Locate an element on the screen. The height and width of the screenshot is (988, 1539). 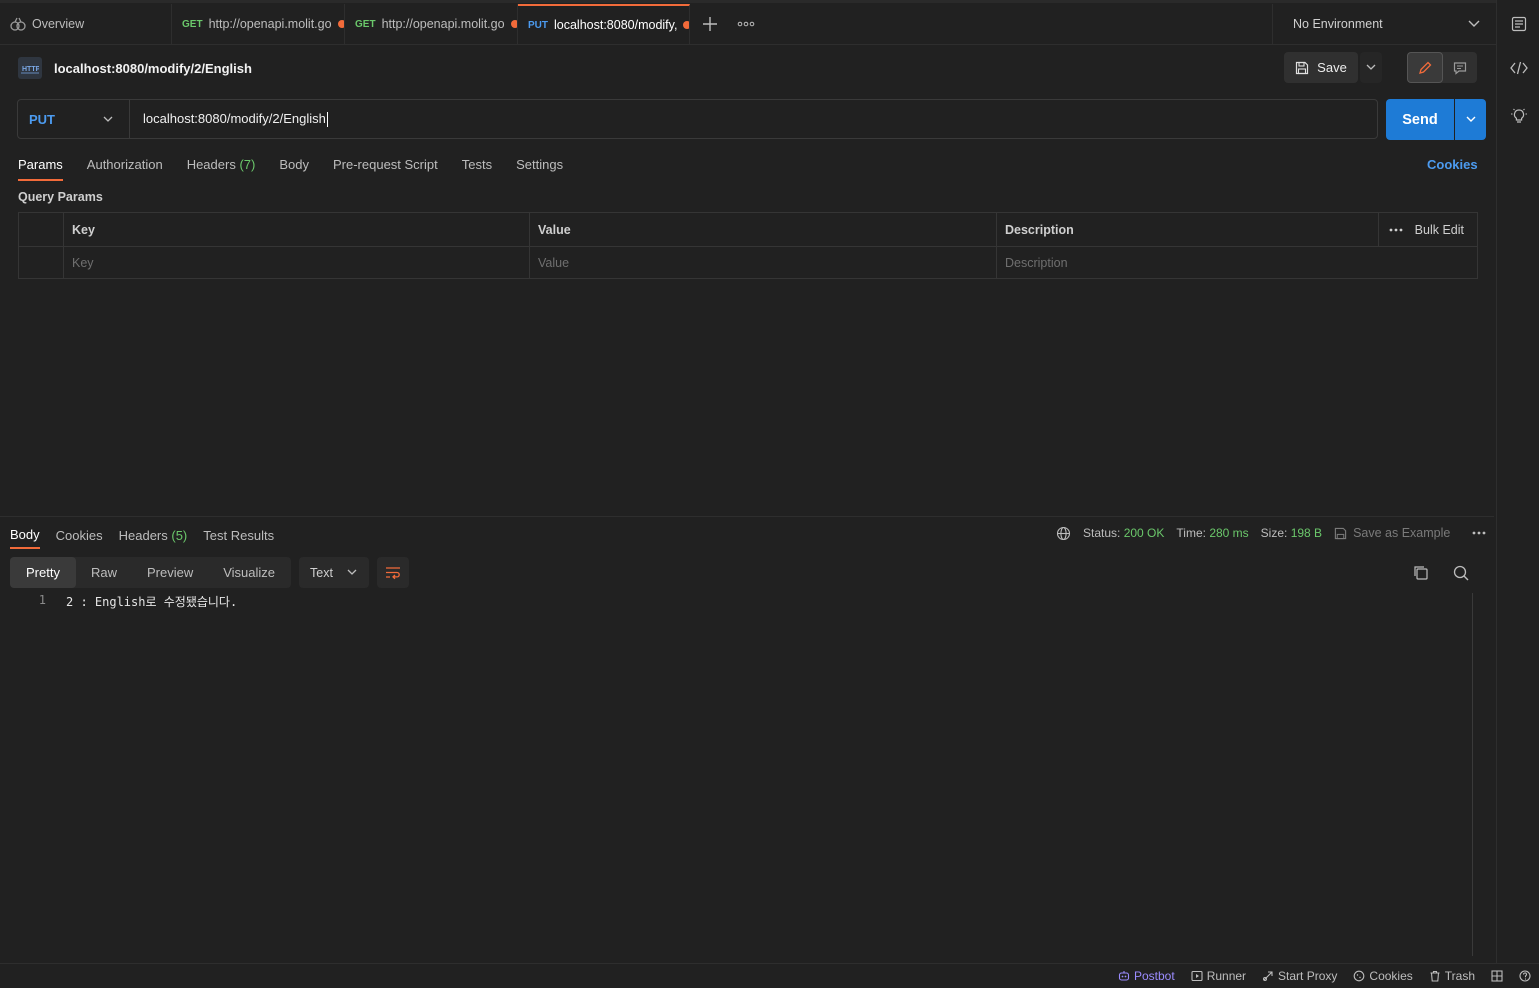
tab-headers: Headers (7) is located at coordinates (221, 166).